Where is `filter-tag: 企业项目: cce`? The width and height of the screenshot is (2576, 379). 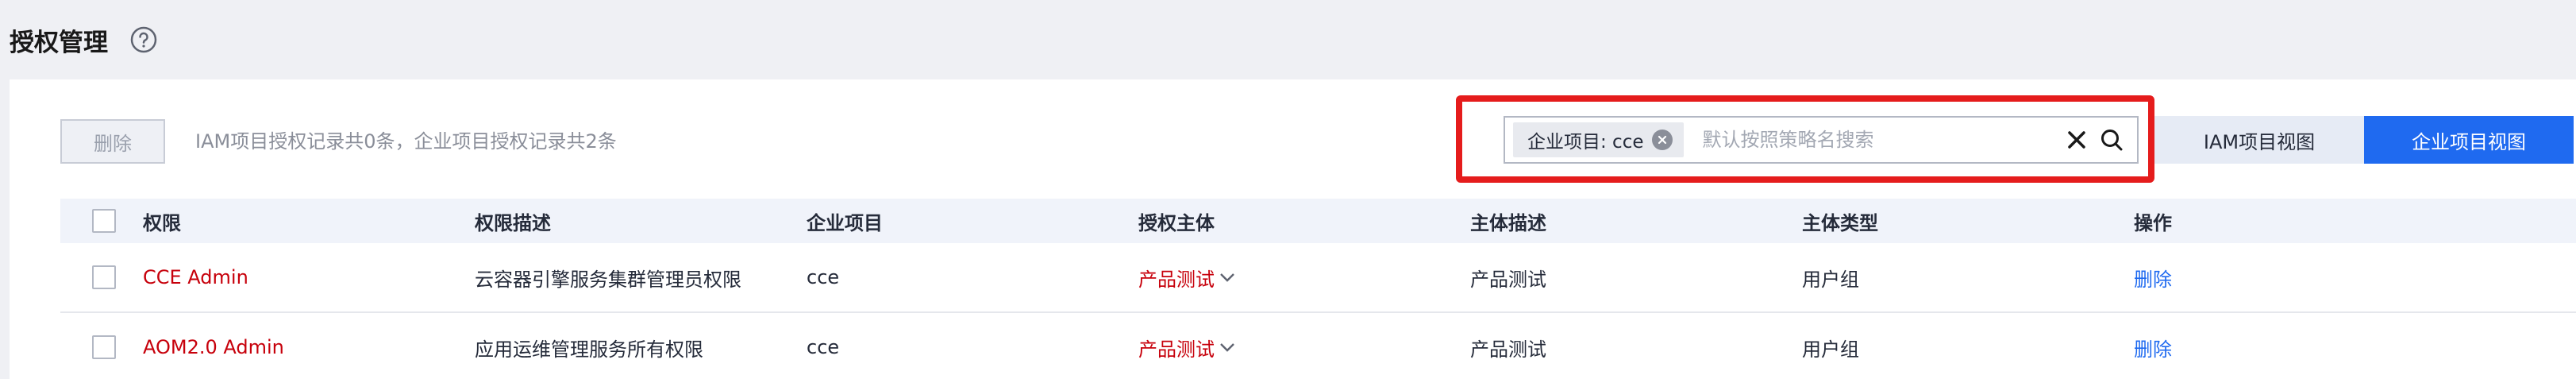
filter-tag: 企业项目: cce is located at coordinates (1598, 139).